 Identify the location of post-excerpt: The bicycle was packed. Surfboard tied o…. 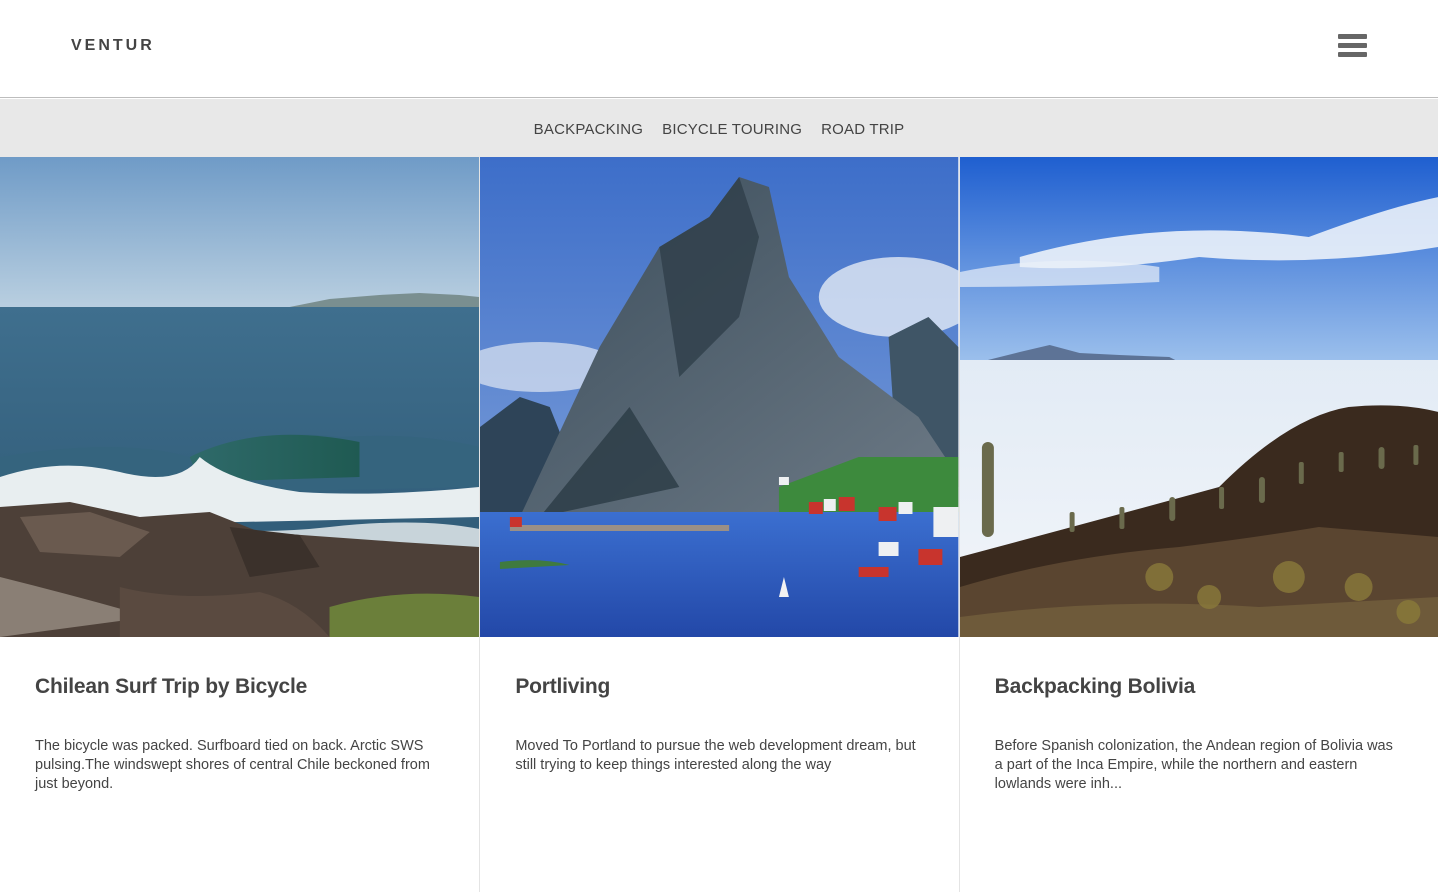
(232, 765).